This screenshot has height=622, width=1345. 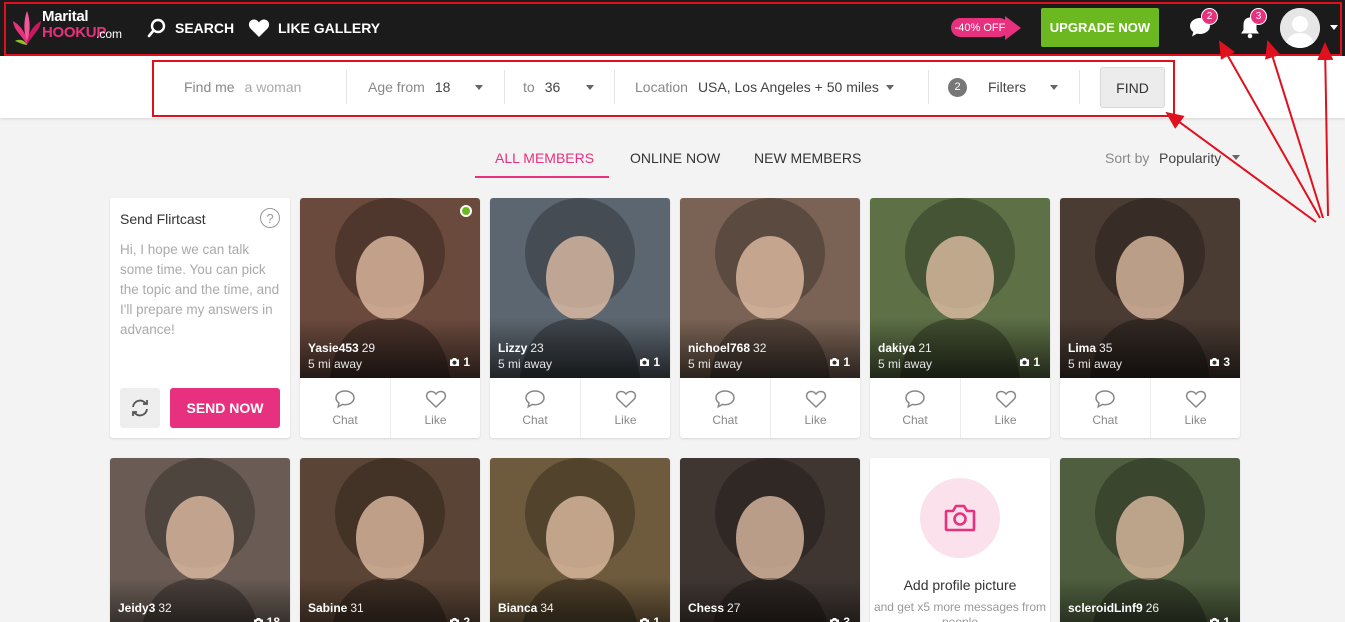 I want to click on member-card: Chess 27 3, so click(x=770, y=540).